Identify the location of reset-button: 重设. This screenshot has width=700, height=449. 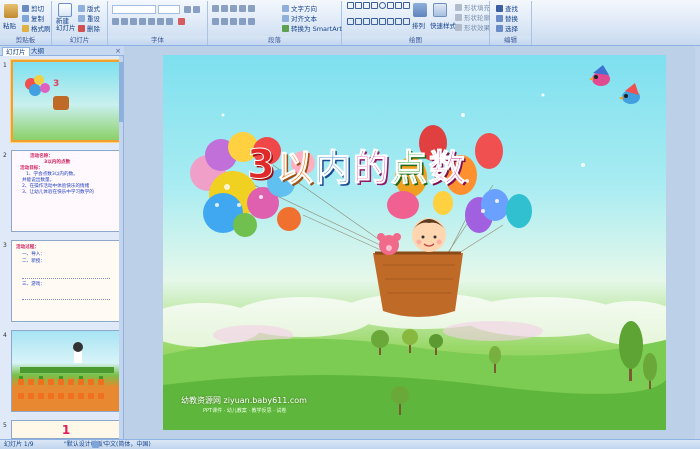
(89, 18).